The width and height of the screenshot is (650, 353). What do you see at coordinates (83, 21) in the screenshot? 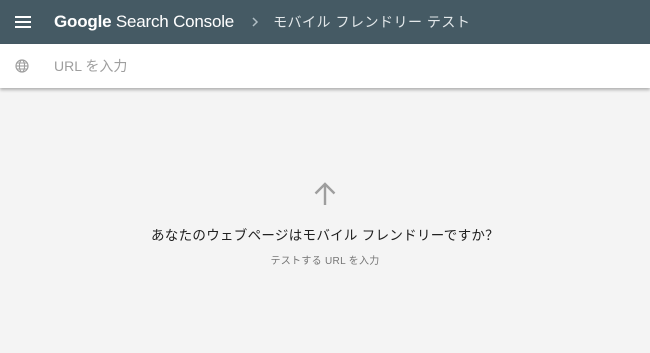
I see `brand-google-text: Google` at bounding box center [83, 21].